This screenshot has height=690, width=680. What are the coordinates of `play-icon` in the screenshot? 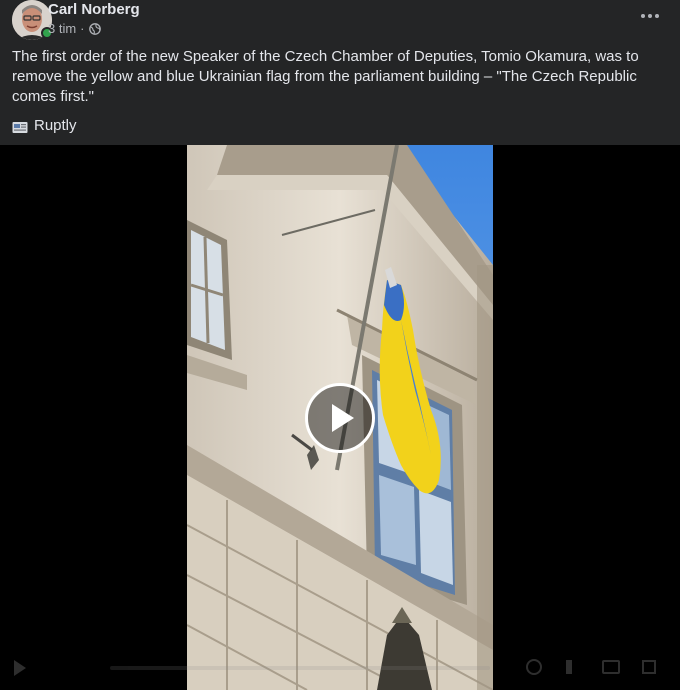 It's located at (343, 418).